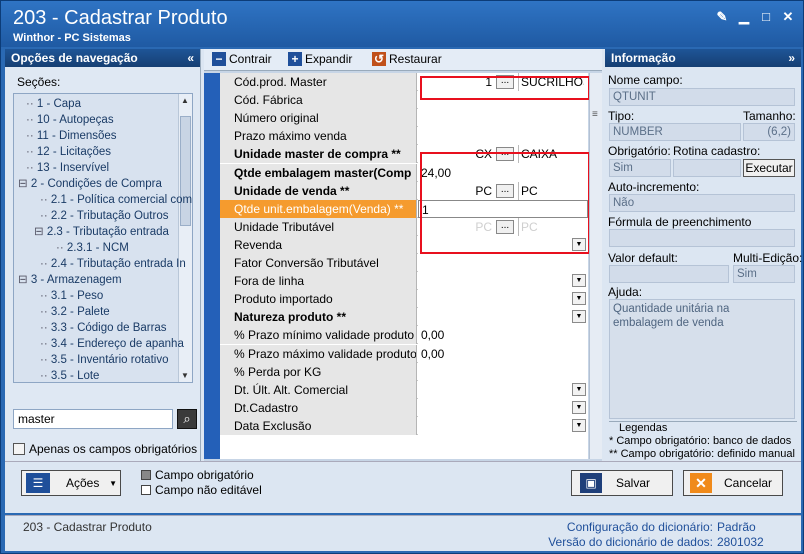 The height and width of the screenshot is (554, 804). What do you see at coordinates (69, 375) in the screenshot?
I see `tree-item: ·· 3.5 - Lote` at bounding box center [69, 375].